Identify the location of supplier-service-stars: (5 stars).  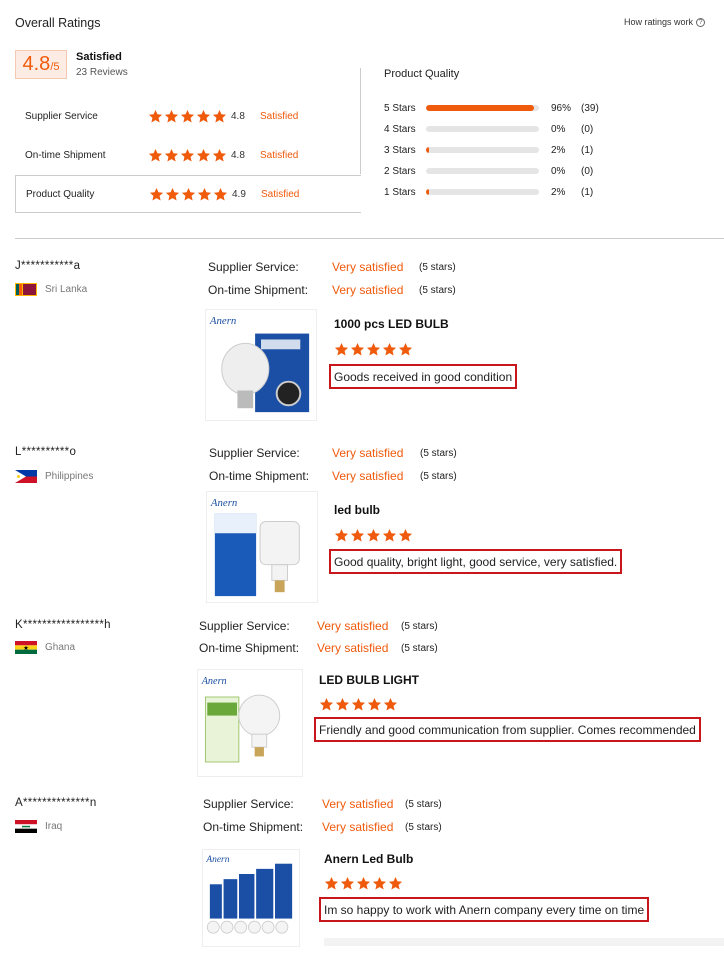
(419, 626).